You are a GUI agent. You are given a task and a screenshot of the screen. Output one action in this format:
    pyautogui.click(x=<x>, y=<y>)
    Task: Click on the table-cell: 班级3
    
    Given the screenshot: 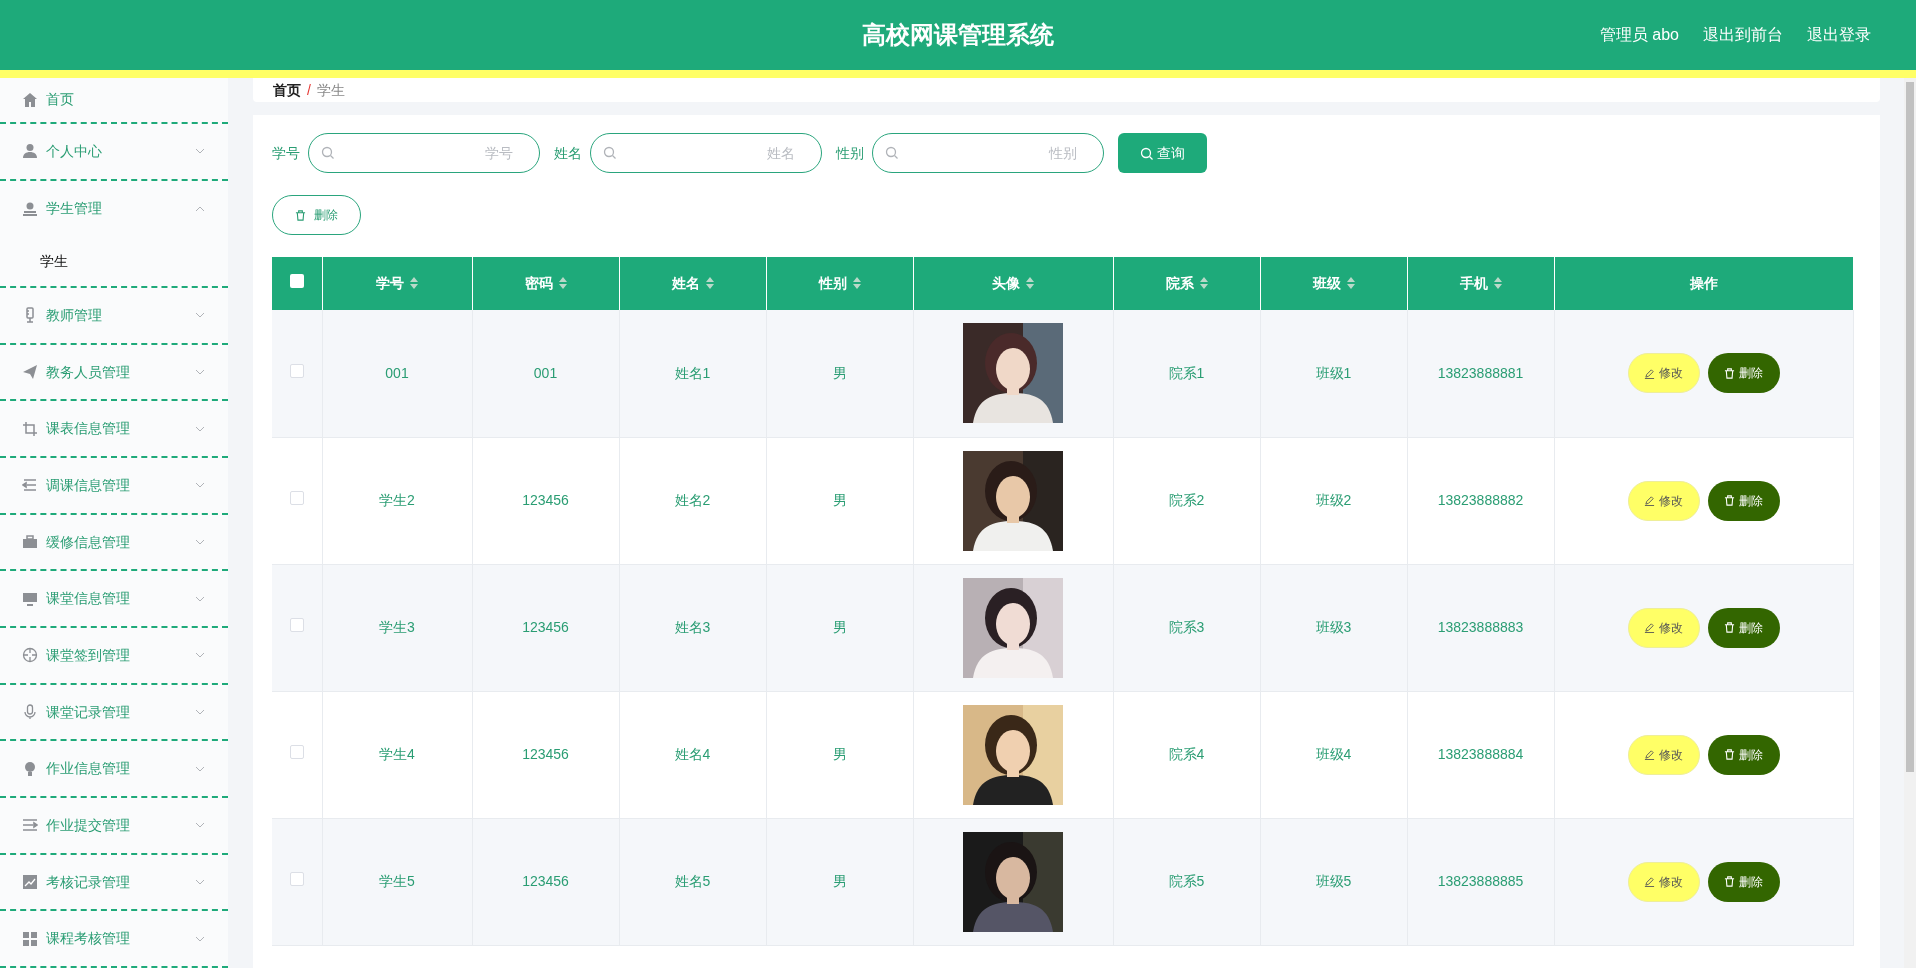 What is the action you would take?
    pyautogui.click(x=1333, y=627)
    